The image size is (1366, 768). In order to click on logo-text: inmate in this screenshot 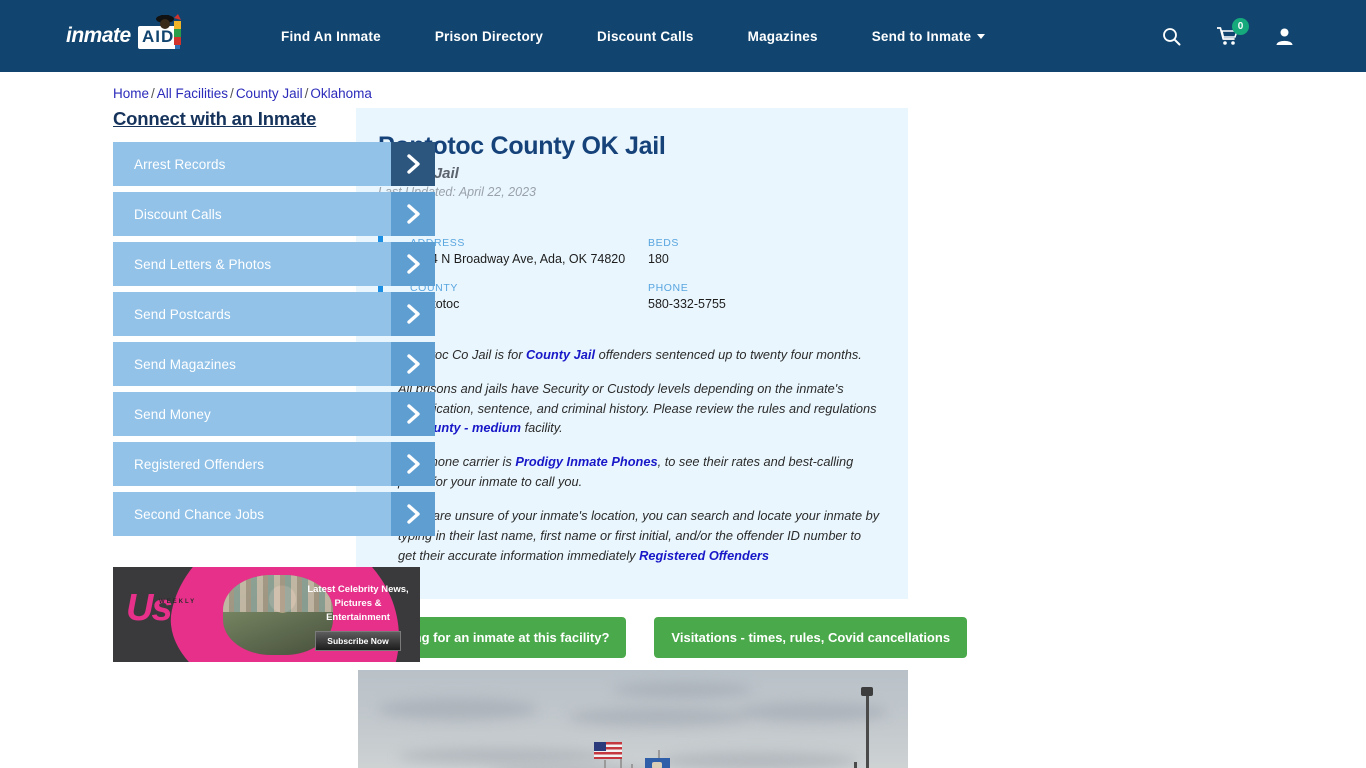, I will do `click(98, 35)`.